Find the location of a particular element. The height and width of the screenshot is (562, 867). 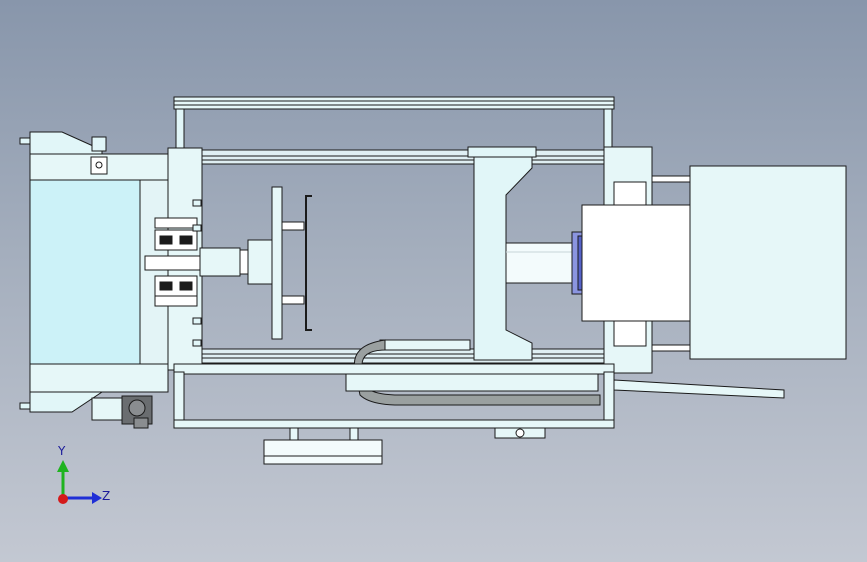

y-axis-label: Y is located at coordinates (61, 451).